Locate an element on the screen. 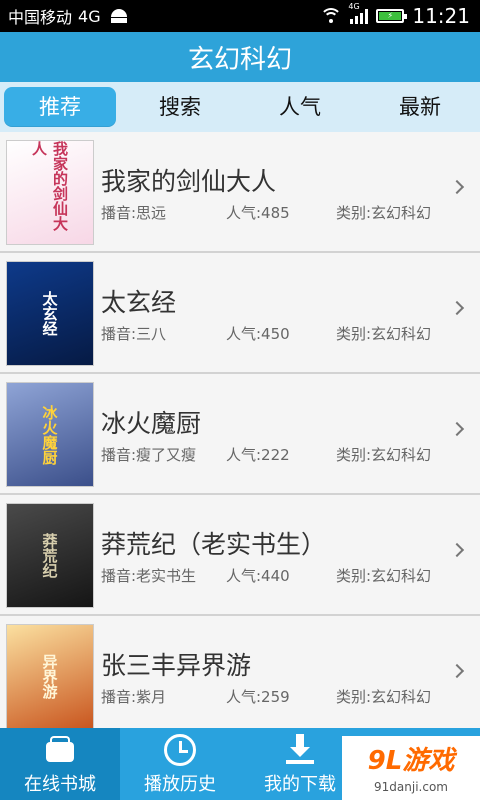 This screenshot has width=480, height=800. book-popularity: 人气:450 is located at coordinates (258, 334).